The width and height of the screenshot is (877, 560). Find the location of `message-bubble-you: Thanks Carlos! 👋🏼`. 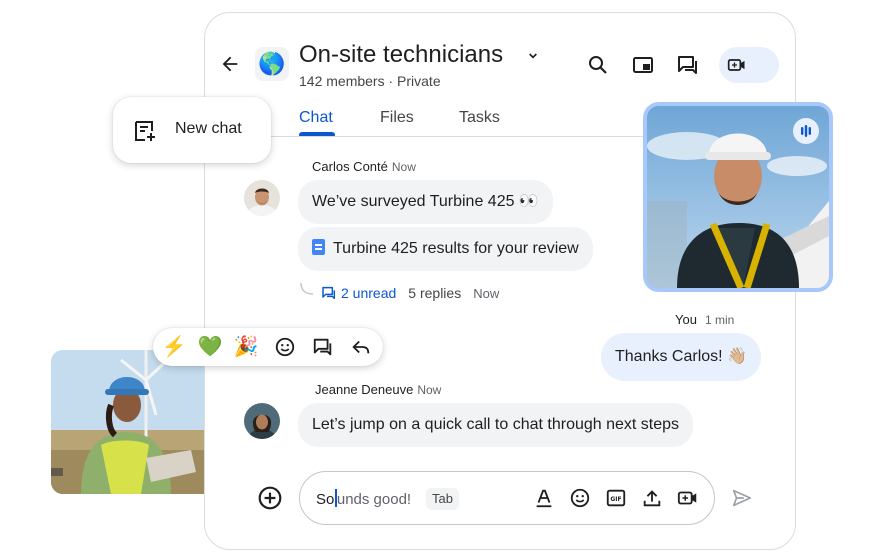

message-bubble-you: Thanks Carlos! 👋🏼 is located at coordinates (681, 357).